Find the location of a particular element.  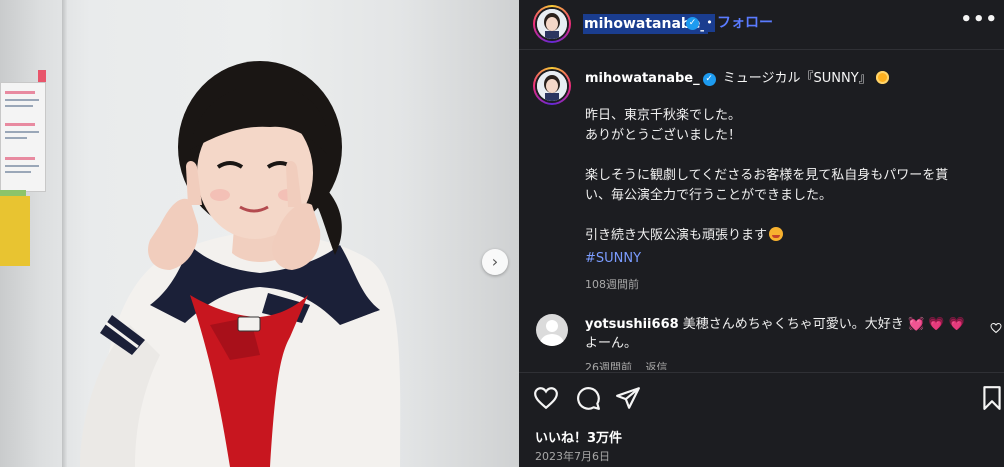

reply-button: 返信 is located at coordinates (657, 365).